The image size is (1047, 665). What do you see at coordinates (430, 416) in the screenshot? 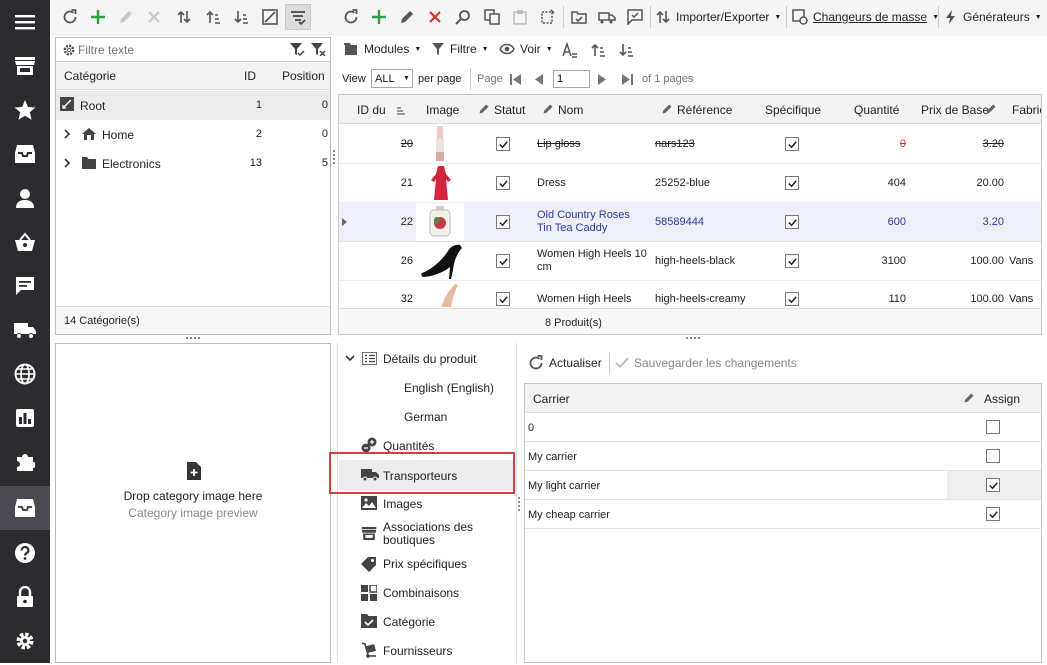
I see `details-item-german: German` at bounding box center [430, 416].